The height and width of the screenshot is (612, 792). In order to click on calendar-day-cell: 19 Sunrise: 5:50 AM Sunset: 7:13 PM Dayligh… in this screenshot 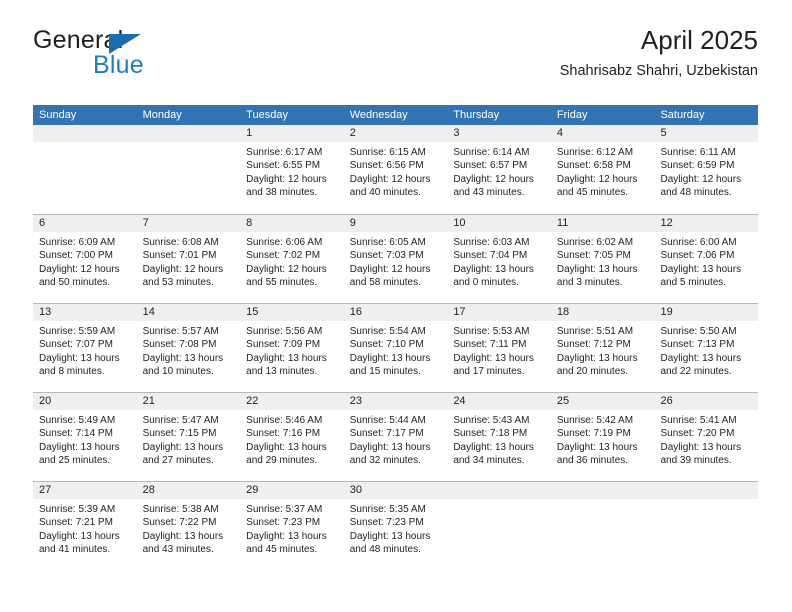, I will do `click(706, 348)`.